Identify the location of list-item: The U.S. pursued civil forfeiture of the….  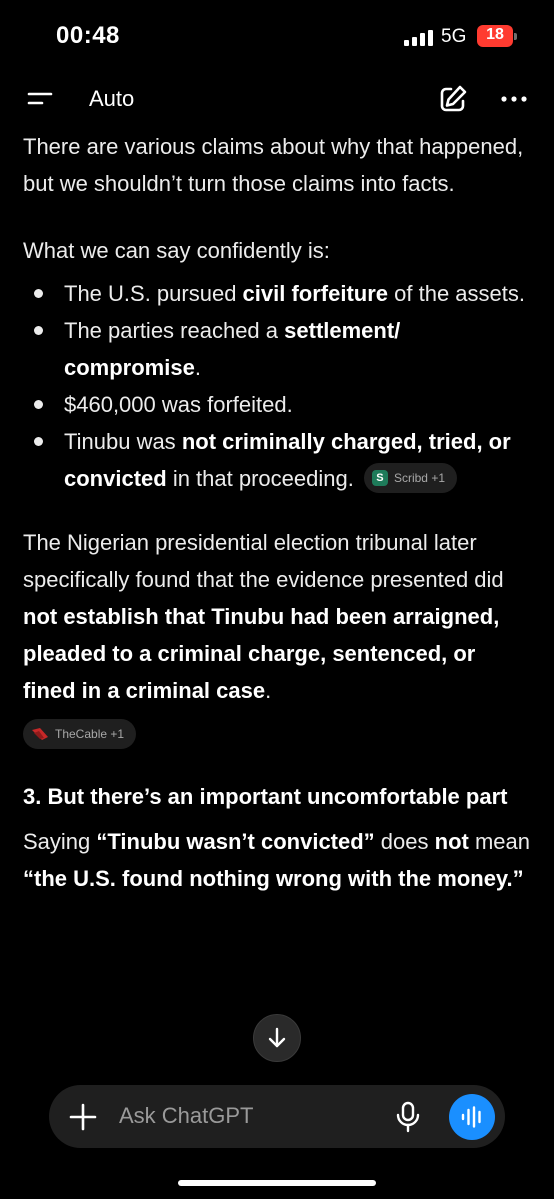
(278, 293).